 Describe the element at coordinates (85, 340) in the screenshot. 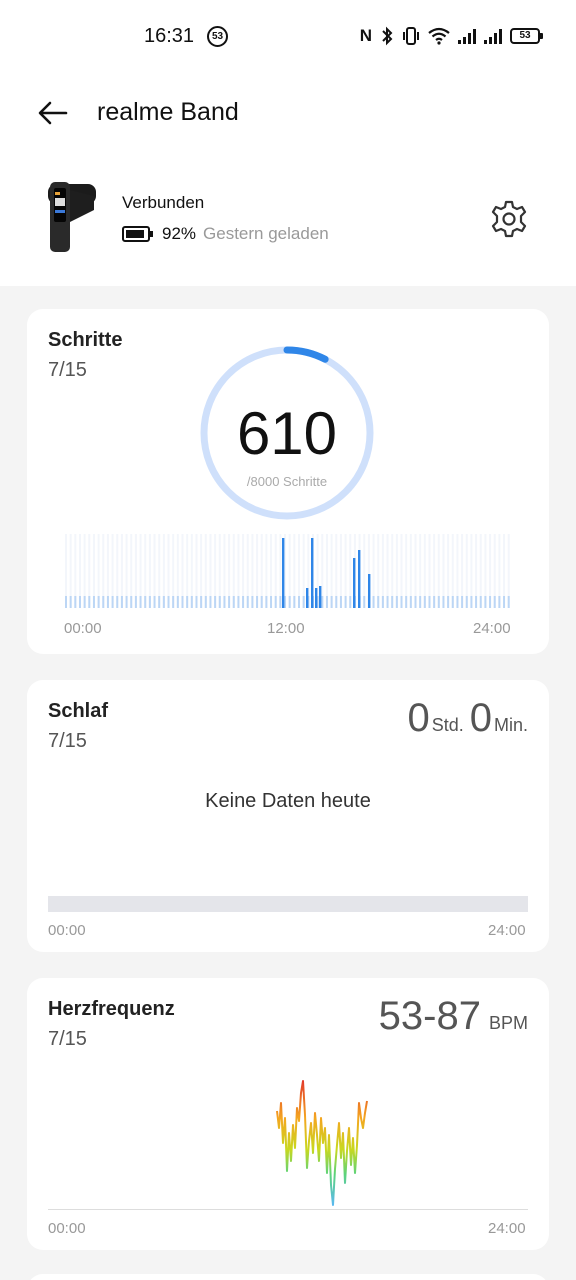

I see `steps-title: Schritte` at that location.